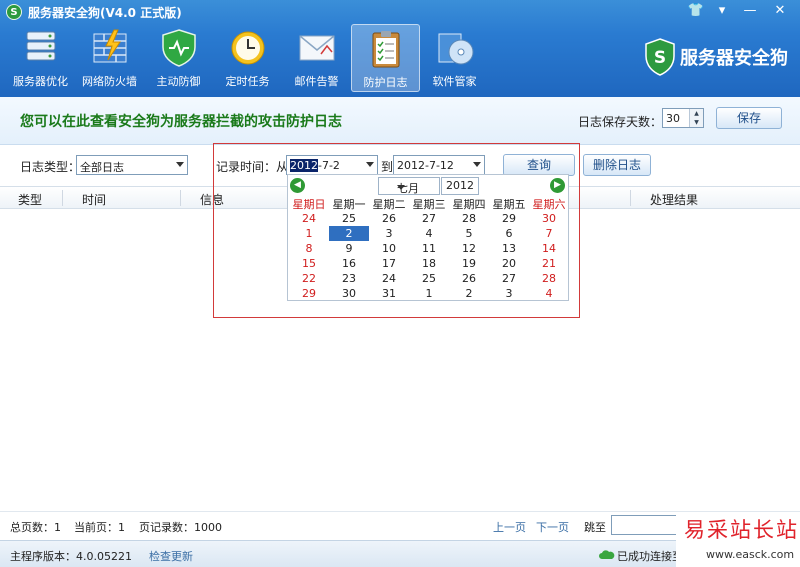 The image size is (800, 567). I want to click on version-text: 主程序版本：4.0.05221, so click(71, 556).